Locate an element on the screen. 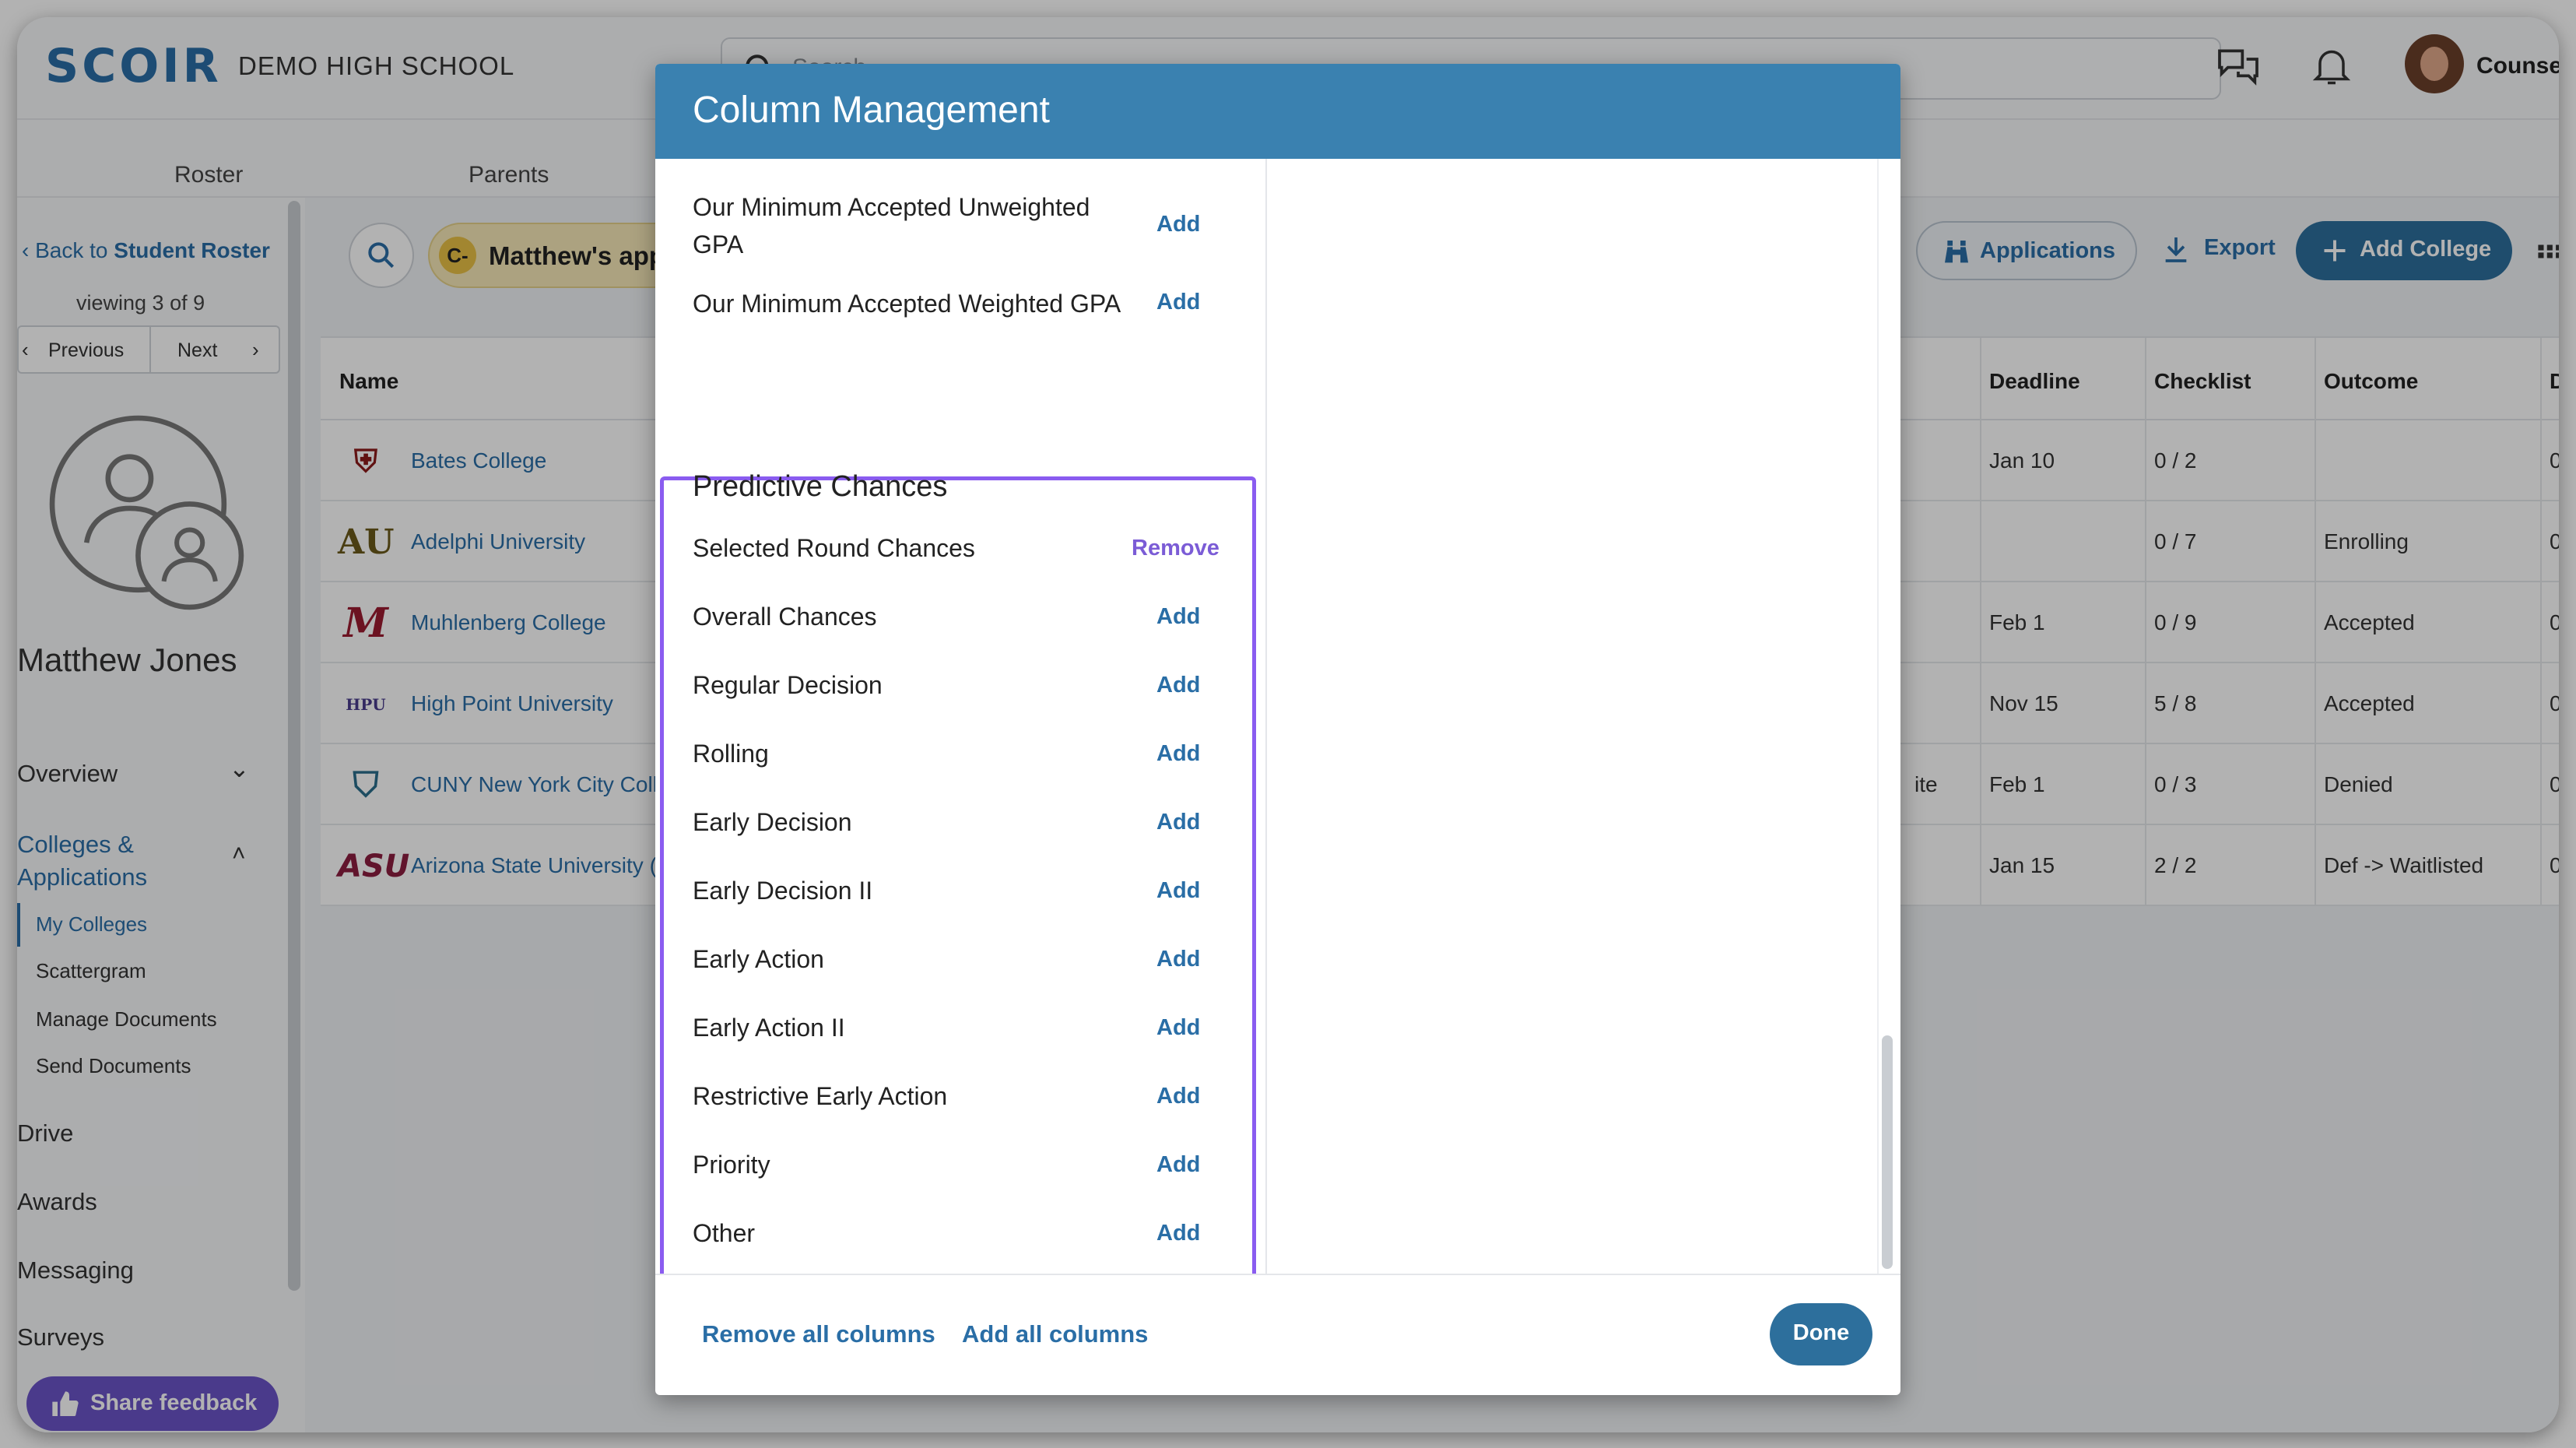  column-option-label: Early Action II is located at coordinates (769, 1028).